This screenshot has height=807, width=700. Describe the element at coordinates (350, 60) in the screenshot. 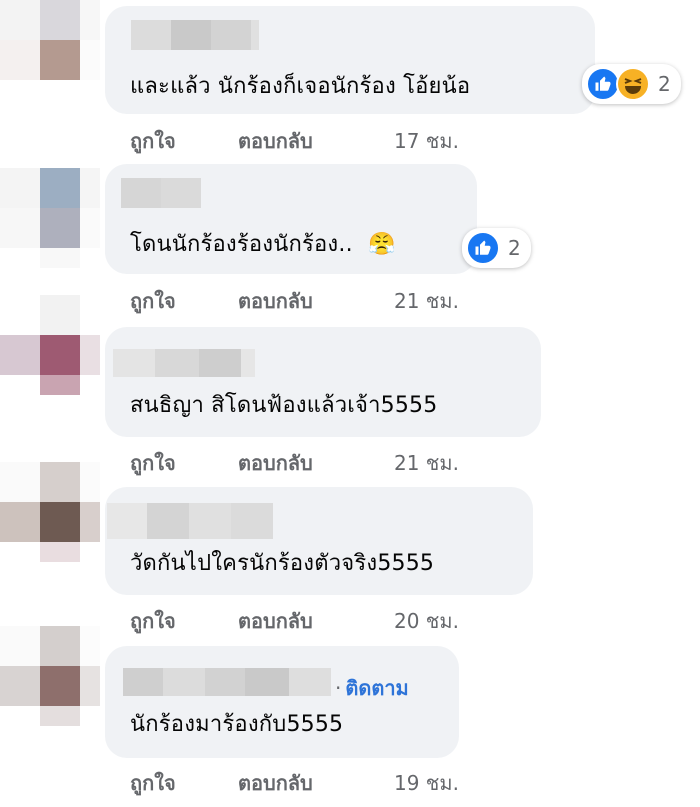

I see `comment-bubble: และแล้ว นักร้องก็เจอนักร้อง โอ้ยน้อ` at that location.